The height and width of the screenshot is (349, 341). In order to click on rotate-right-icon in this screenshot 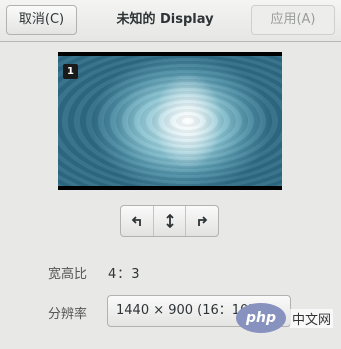, I will do `click(203, 221)`.